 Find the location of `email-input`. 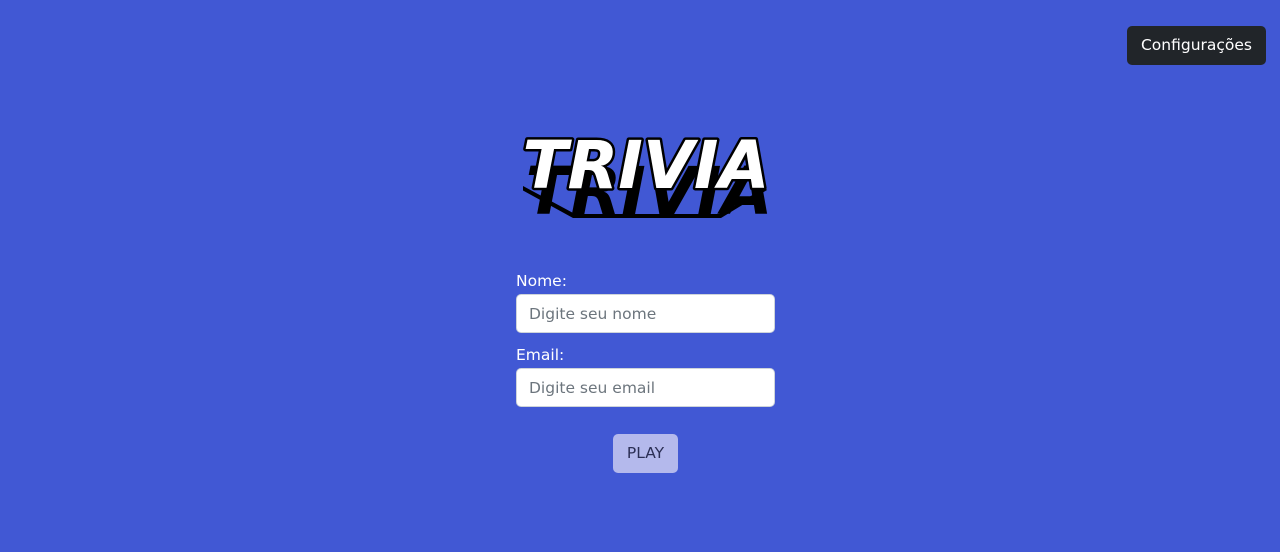

email-input is located at coordinates (645, 387).